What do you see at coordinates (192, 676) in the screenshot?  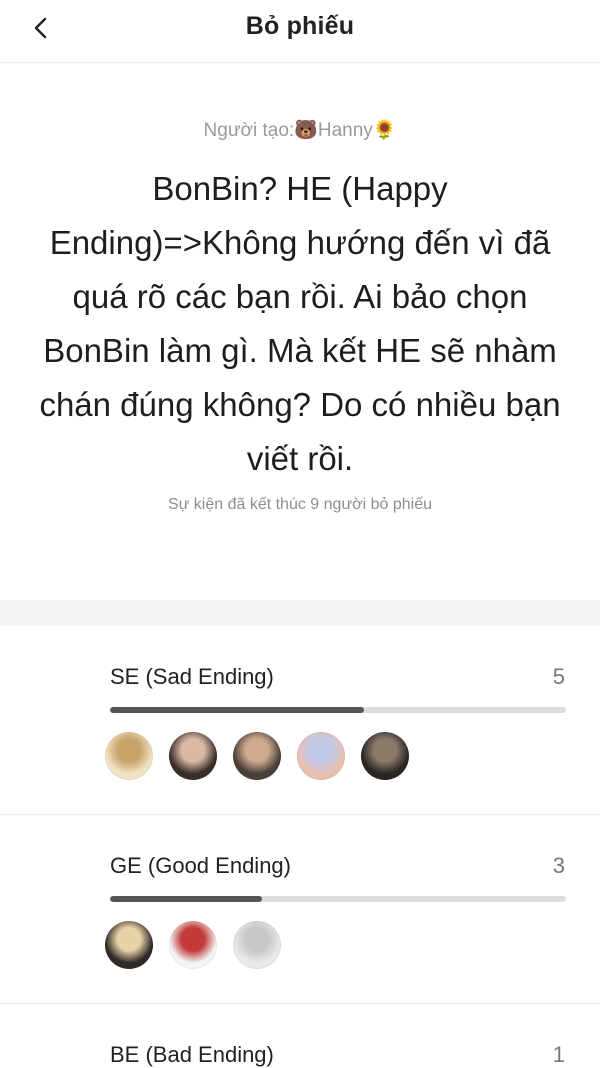 I see `option-label: SE (Sad Ending)` at bounding box center [192, 676].